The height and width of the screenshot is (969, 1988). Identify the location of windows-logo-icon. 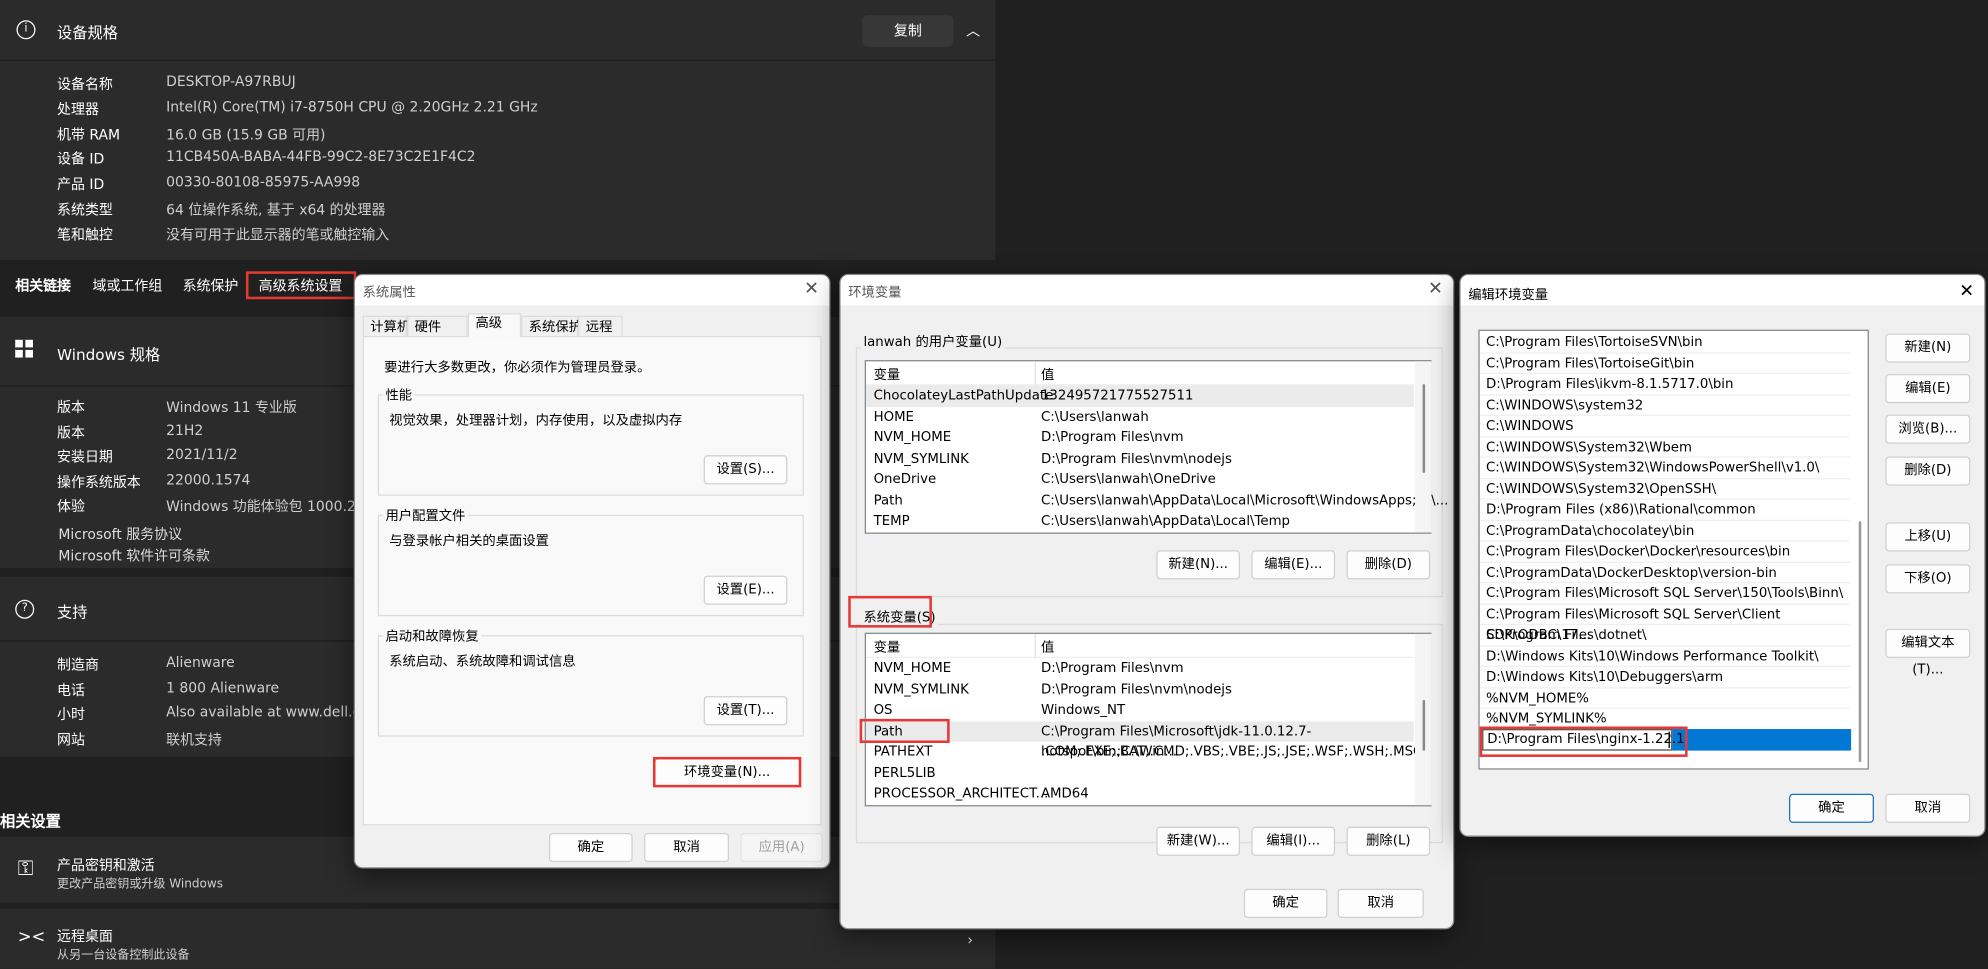
(24, 348).